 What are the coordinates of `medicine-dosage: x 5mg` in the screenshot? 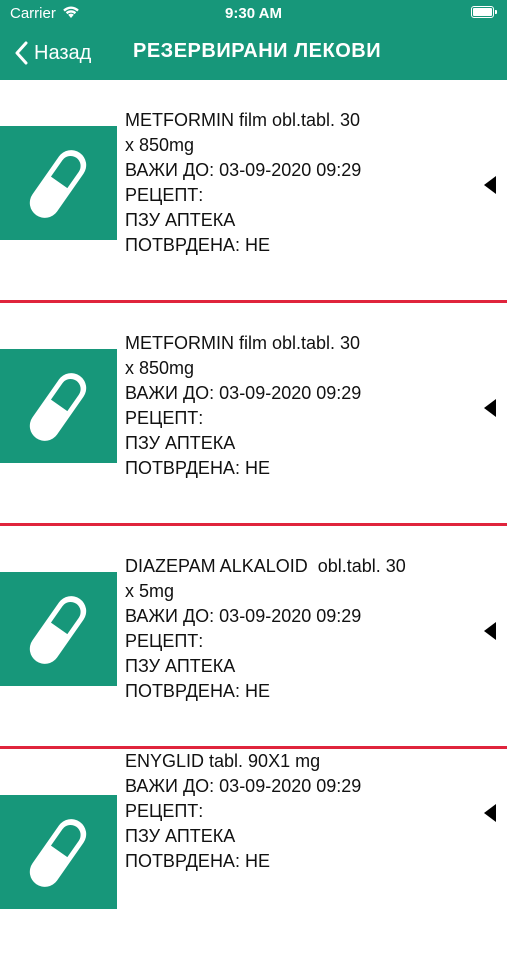 It's located at (150, 591).